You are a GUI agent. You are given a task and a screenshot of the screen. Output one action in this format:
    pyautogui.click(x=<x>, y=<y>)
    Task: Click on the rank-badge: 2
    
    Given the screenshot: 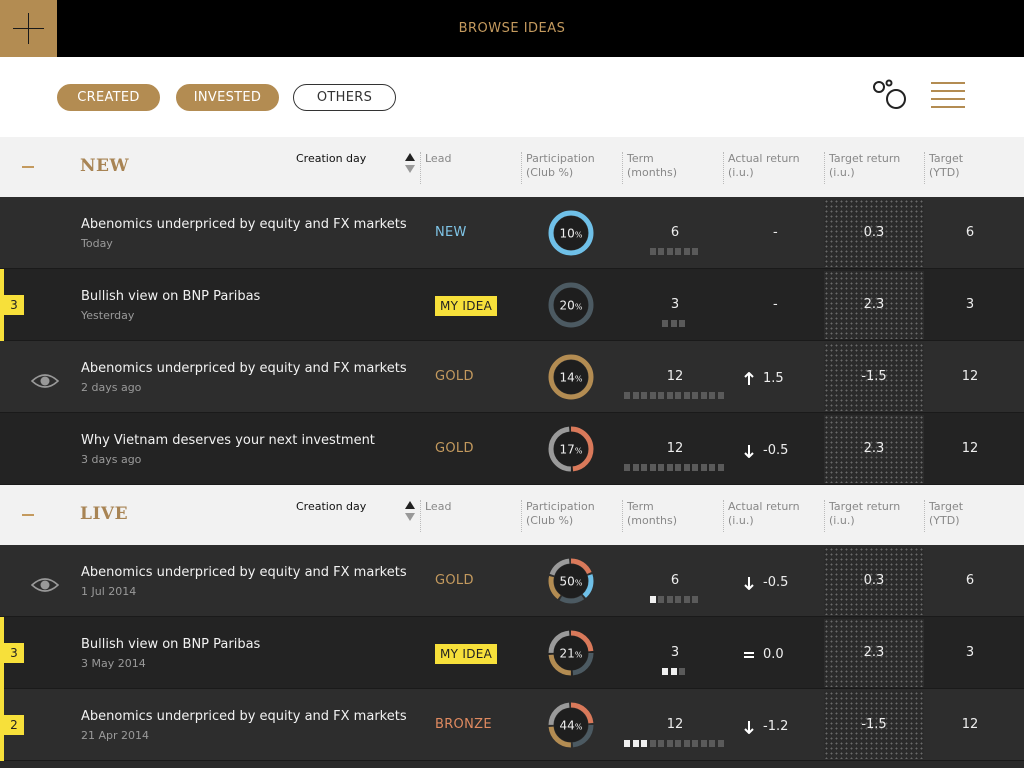 What is the action you would take?
    pyautogui.click(x=14, y=725)
    